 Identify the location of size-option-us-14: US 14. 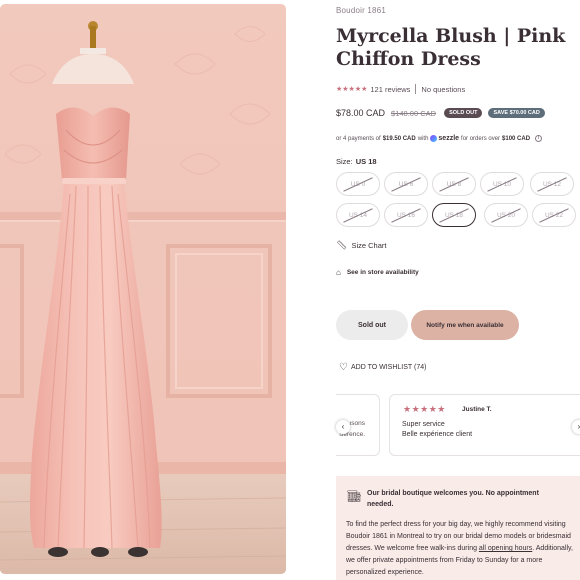
(358, 215).